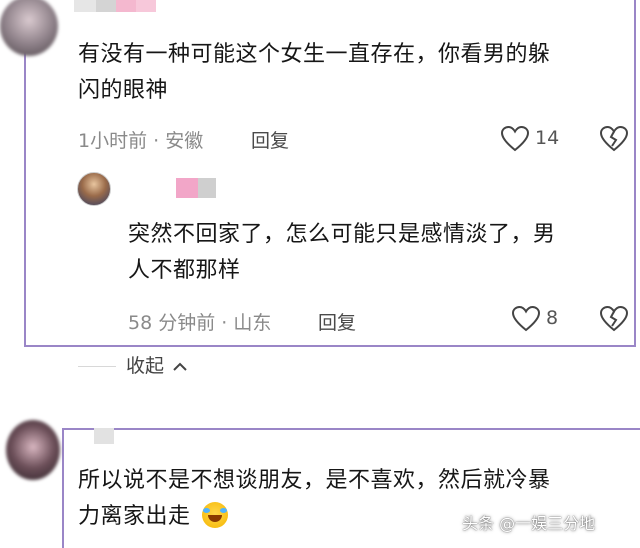  What do you see at coordinates (145, 366) in the screenshot?
I see `collapse-label: 收起` at bounding box center [145, 366].